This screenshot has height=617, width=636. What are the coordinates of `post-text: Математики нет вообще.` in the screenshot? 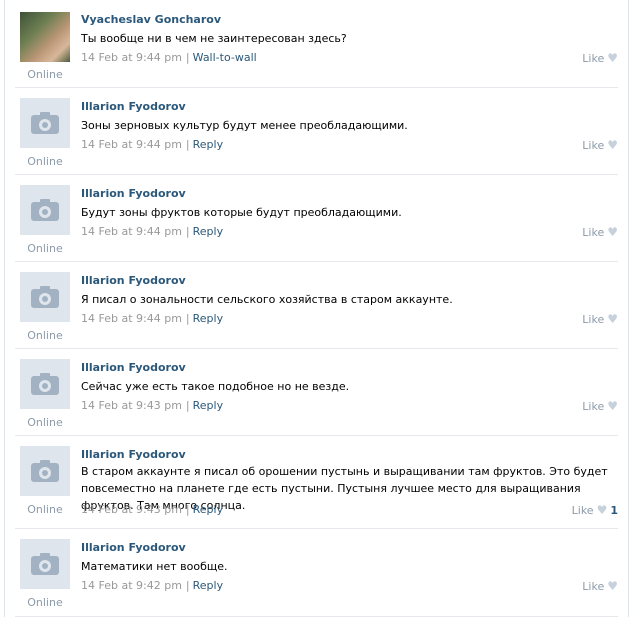 It's located at (154, 566).